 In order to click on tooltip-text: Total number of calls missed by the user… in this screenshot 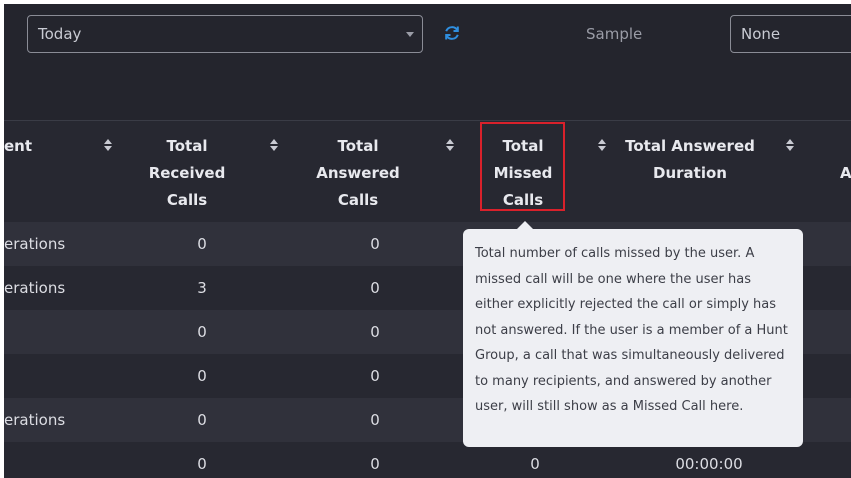, I will do `click(631, 330)`.